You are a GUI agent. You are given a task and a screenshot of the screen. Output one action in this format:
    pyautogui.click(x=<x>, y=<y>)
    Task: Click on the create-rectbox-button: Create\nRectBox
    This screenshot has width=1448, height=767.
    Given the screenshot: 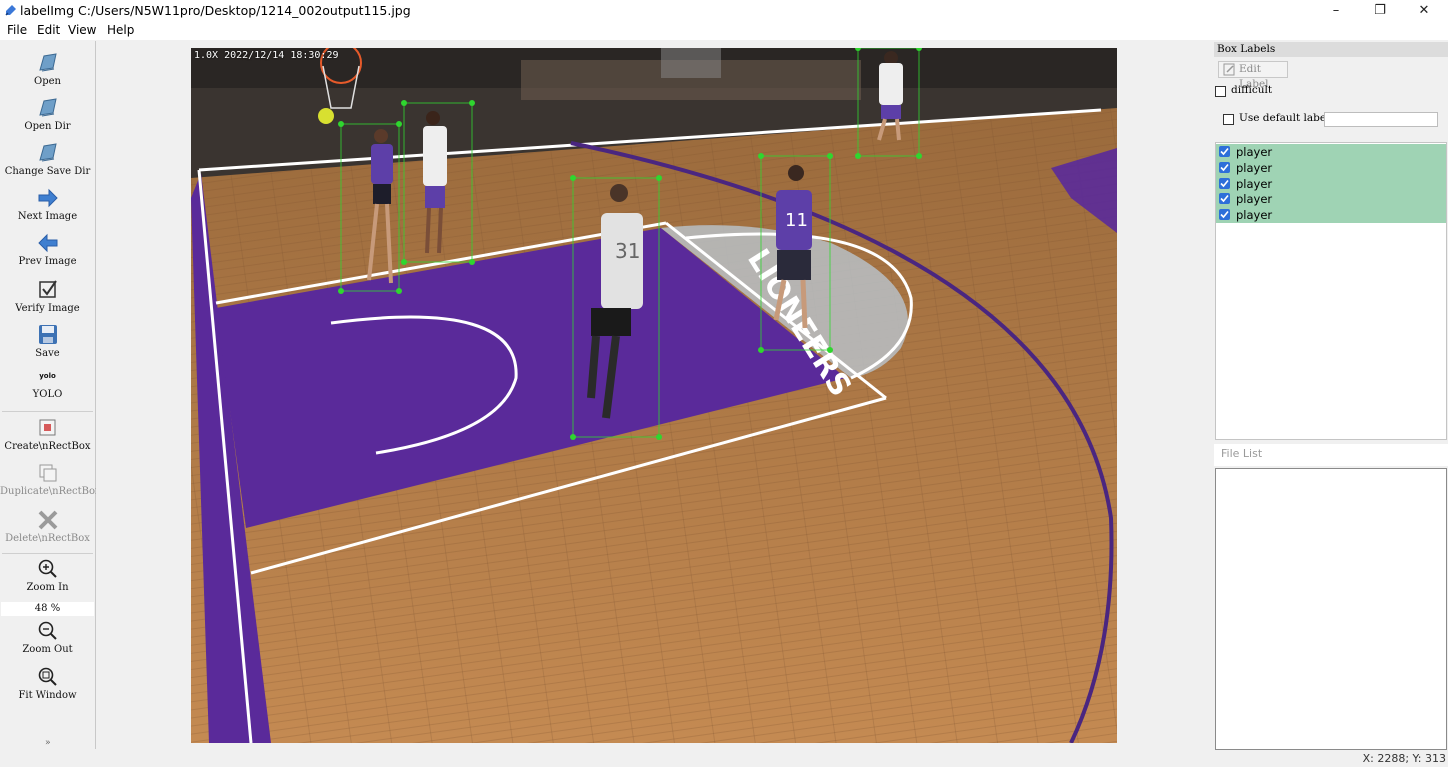 What is the action you would take?
    pyautogui.click(x=47, y=434)
    